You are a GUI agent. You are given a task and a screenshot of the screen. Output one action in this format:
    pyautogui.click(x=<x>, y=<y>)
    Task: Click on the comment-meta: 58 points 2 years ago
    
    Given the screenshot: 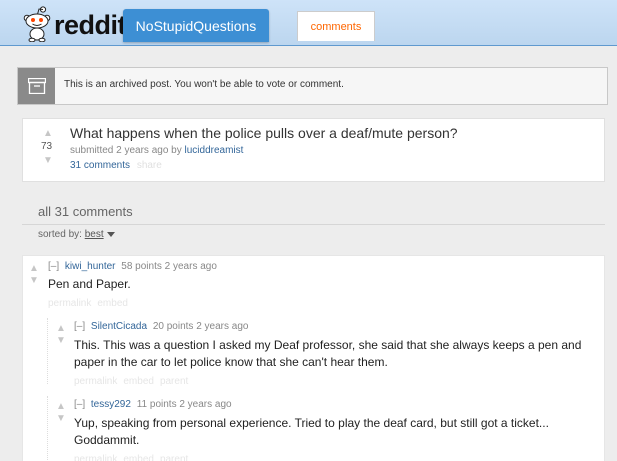 What is the action you would take?
    pyautogui.click(x=169, y=266)
    